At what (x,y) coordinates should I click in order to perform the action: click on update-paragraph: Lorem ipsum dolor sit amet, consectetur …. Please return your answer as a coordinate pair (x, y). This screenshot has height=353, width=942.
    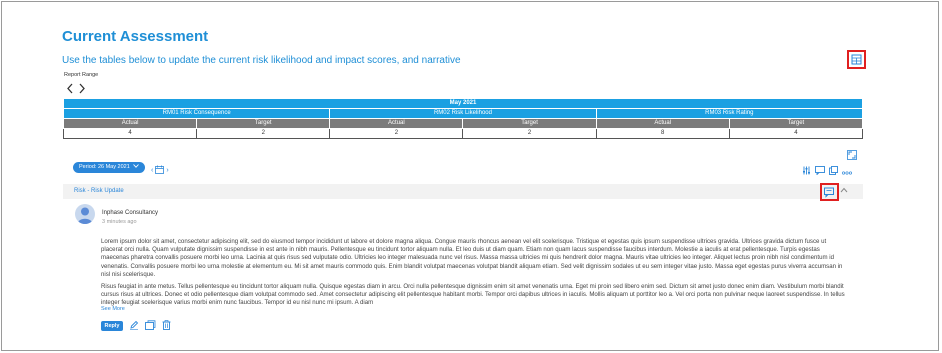
    Looking at the image, I should click on (472, 258).